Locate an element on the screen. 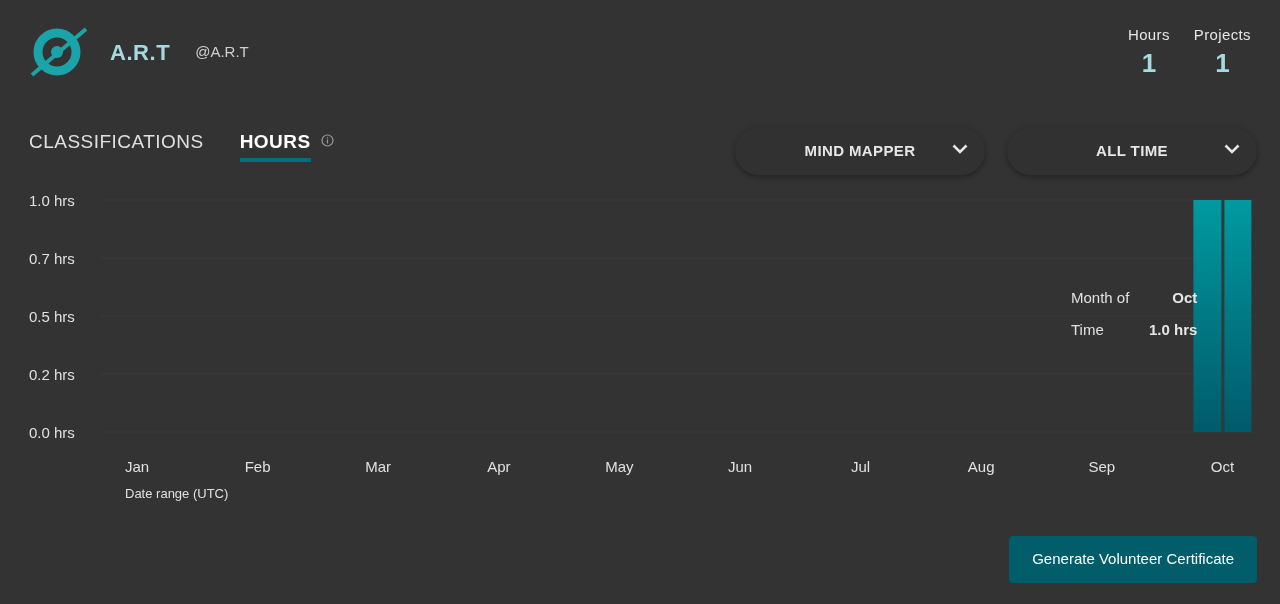  x-axis-label: Sep is located at coordinates (1102, 466).